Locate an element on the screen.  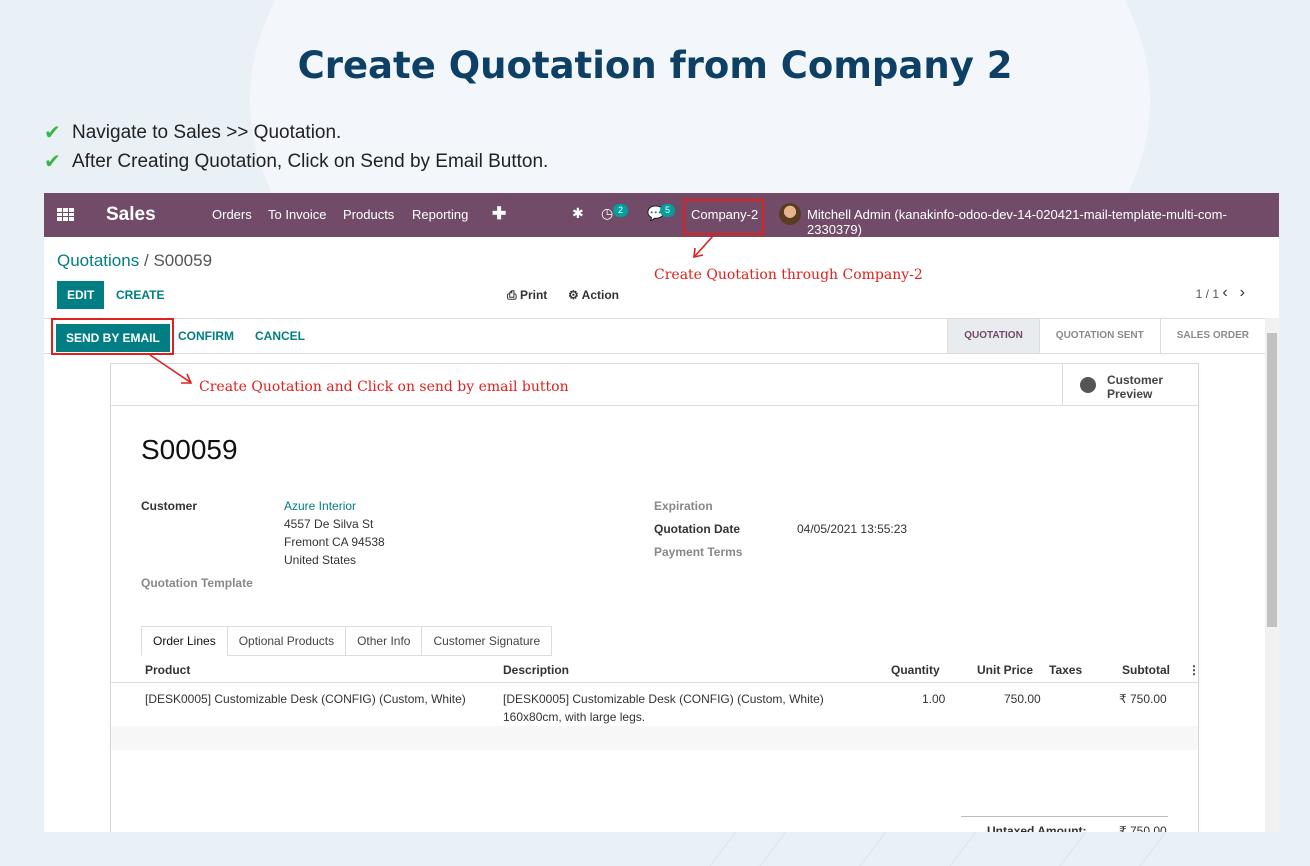
breadcrumb-current: S00059 is located at coordinates (183, 260).